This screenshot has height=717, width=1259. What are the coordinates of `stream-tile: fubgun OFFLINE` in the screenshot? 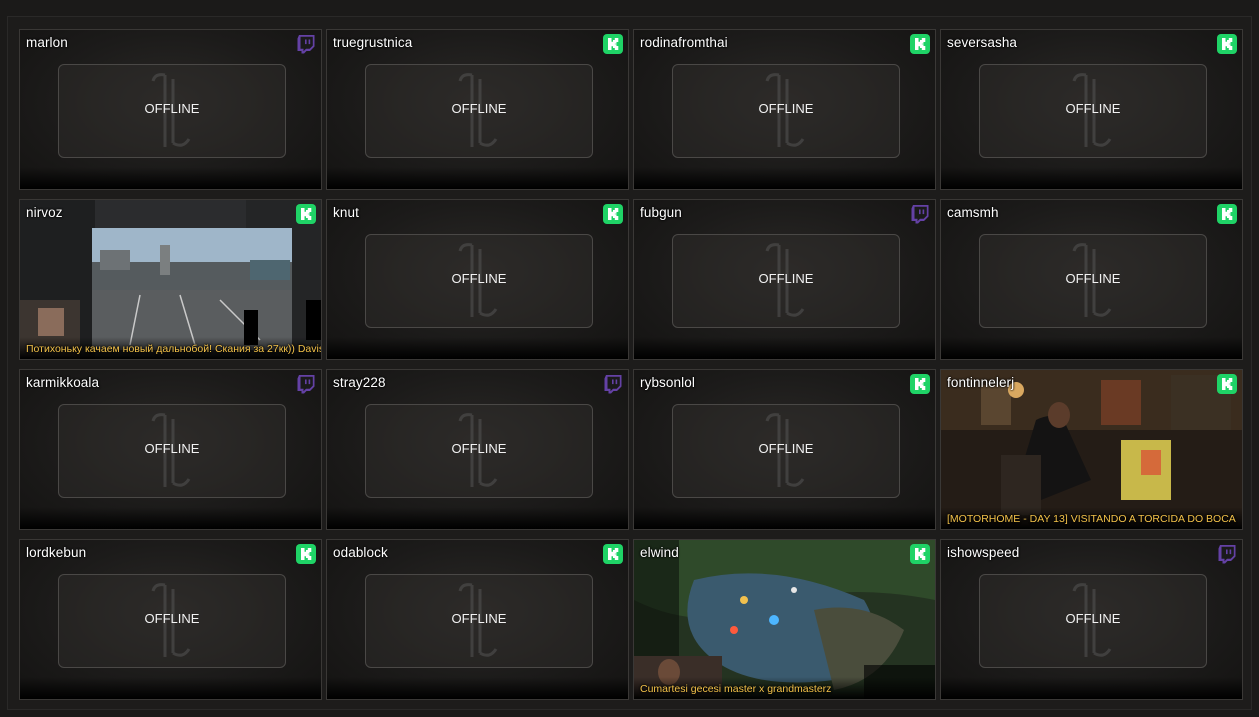 It's located at (784, 279).